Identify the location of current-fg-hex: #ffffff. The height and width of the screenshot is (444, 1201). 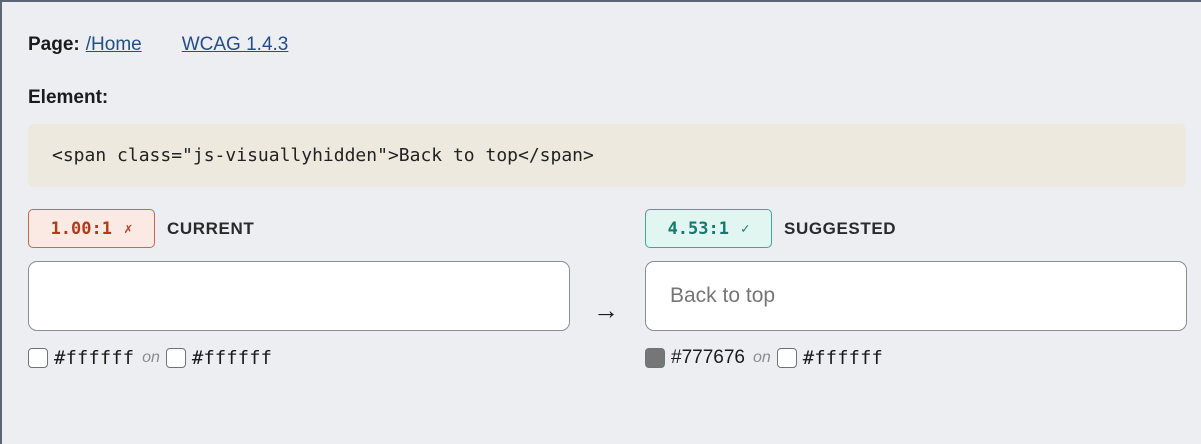
(94, 358).